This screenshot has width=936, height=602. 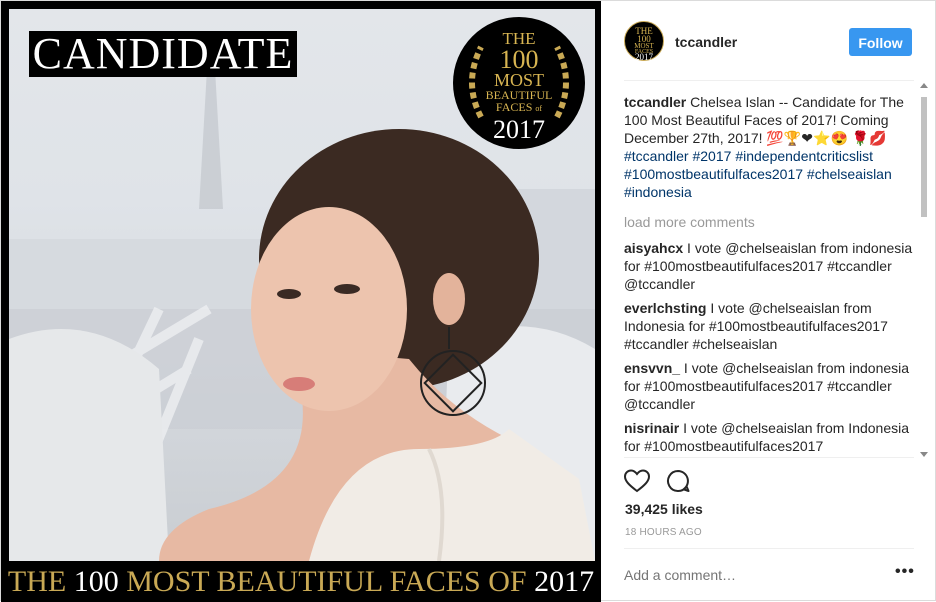 What do you see at coordinates (656, 156) in the screenshot?
I see `hashtag-link: #tccandler` at bounding box center [656, 156].